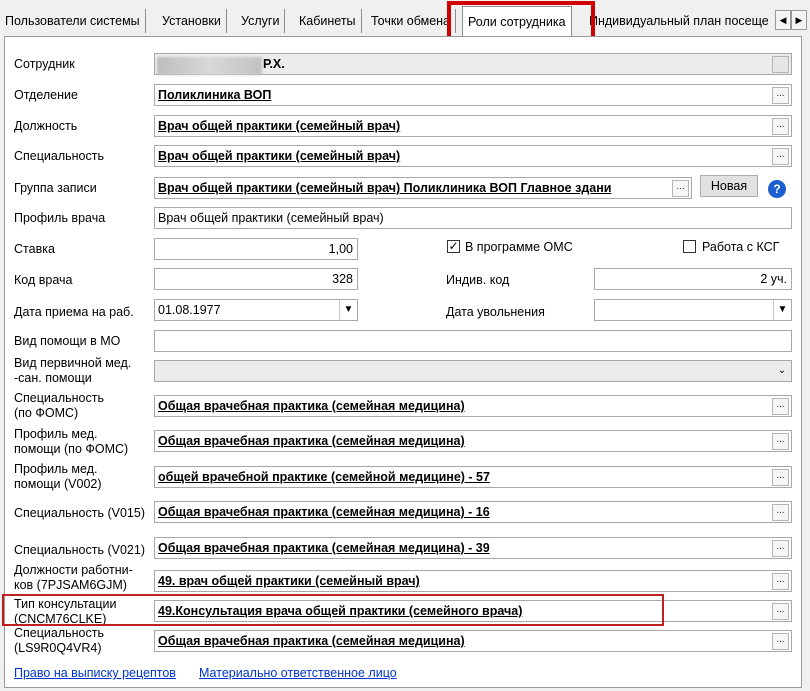 The height and width of the screenshot is (691, 810). I want to click on ind-code-label: Индив. код, so click(478, 280).